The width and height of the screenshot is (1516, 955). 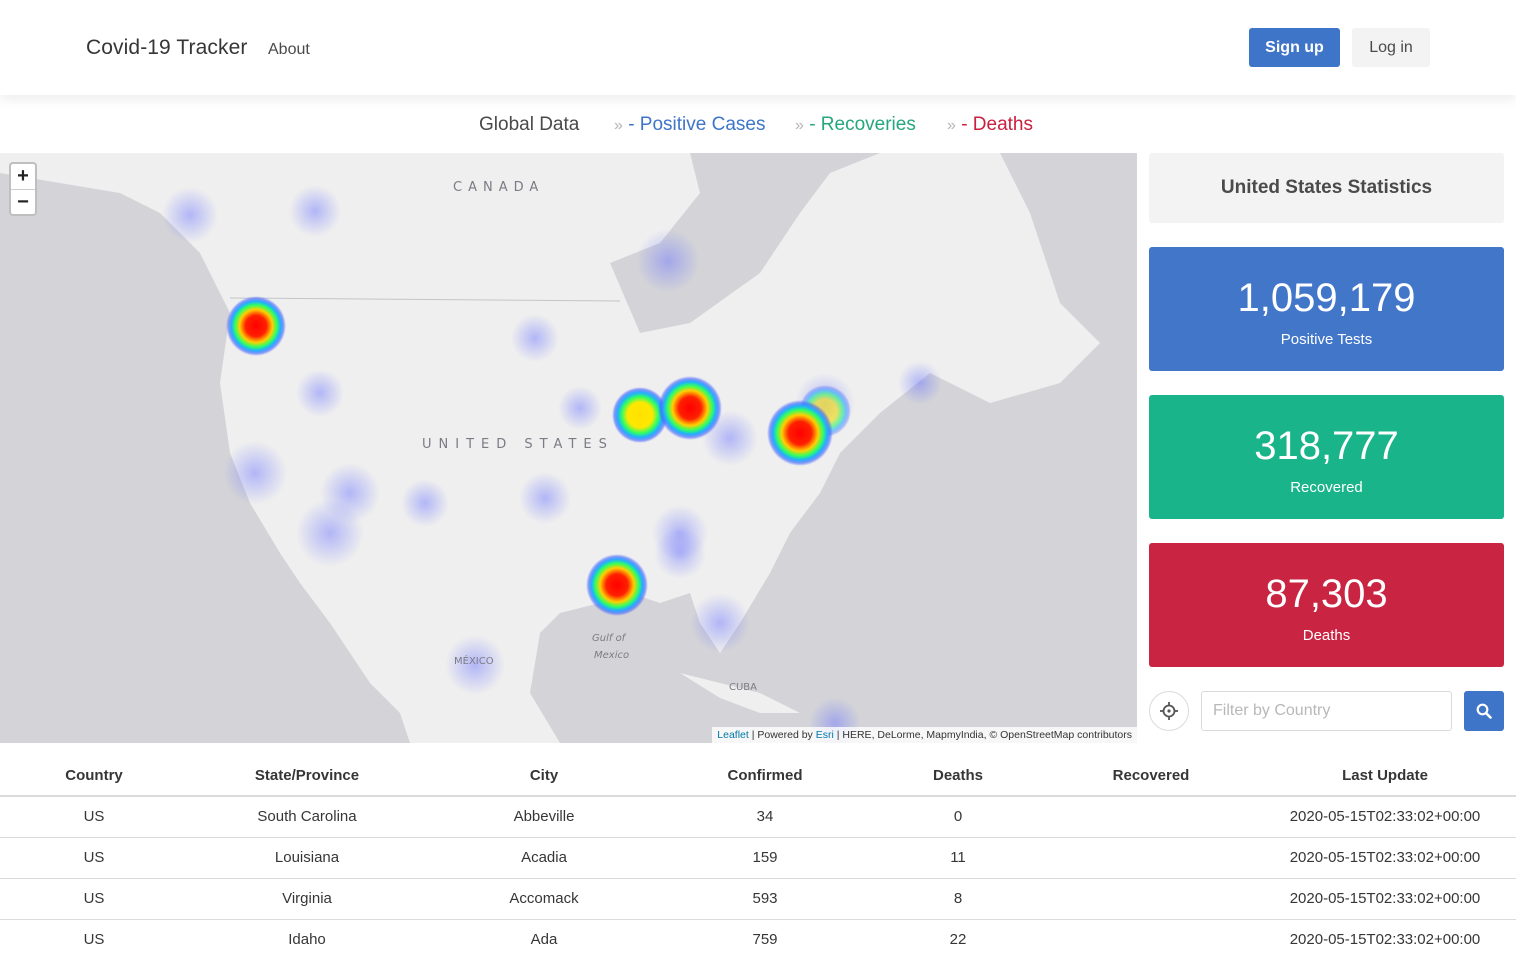 I want to click on esri-link: Esri, so click(x=825, y=735).